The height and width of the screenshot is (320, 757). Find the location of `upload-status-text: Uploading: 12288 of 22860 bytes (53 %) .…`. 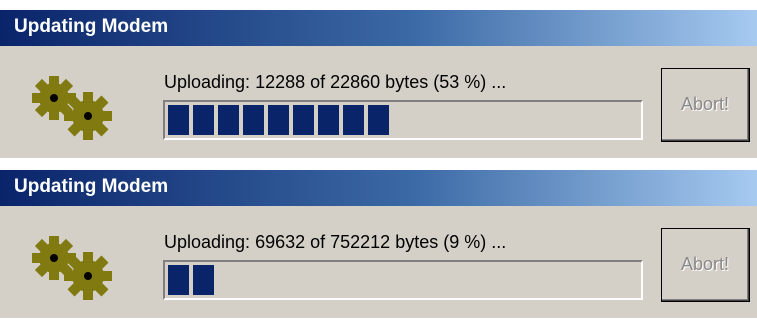

upload-status-text: Uploading: 12288 of 22860 bytes (53 %) .… is located at coordinates (335, 82).